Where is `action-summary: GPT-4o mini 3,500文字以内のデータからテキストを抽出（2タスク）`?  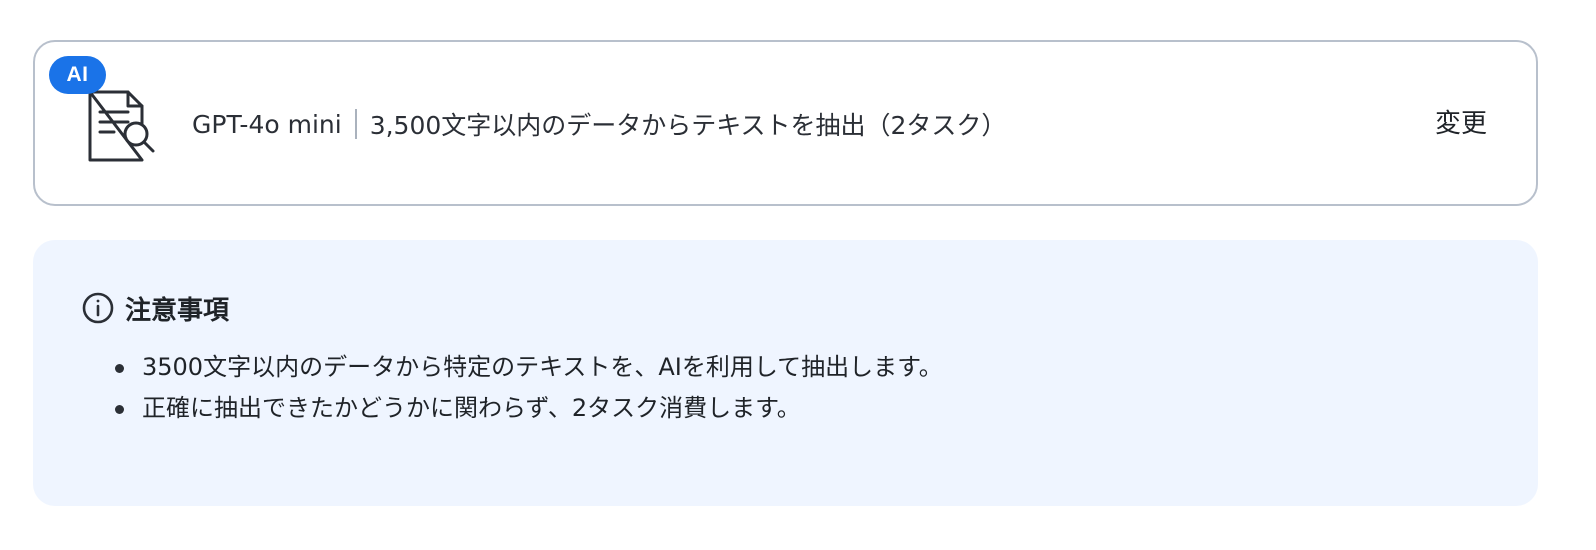
action-summary: GPT-4o mini 3,500文字以内のデータからテキストを抽出（2タスク） is located at coordinates (599, 124).